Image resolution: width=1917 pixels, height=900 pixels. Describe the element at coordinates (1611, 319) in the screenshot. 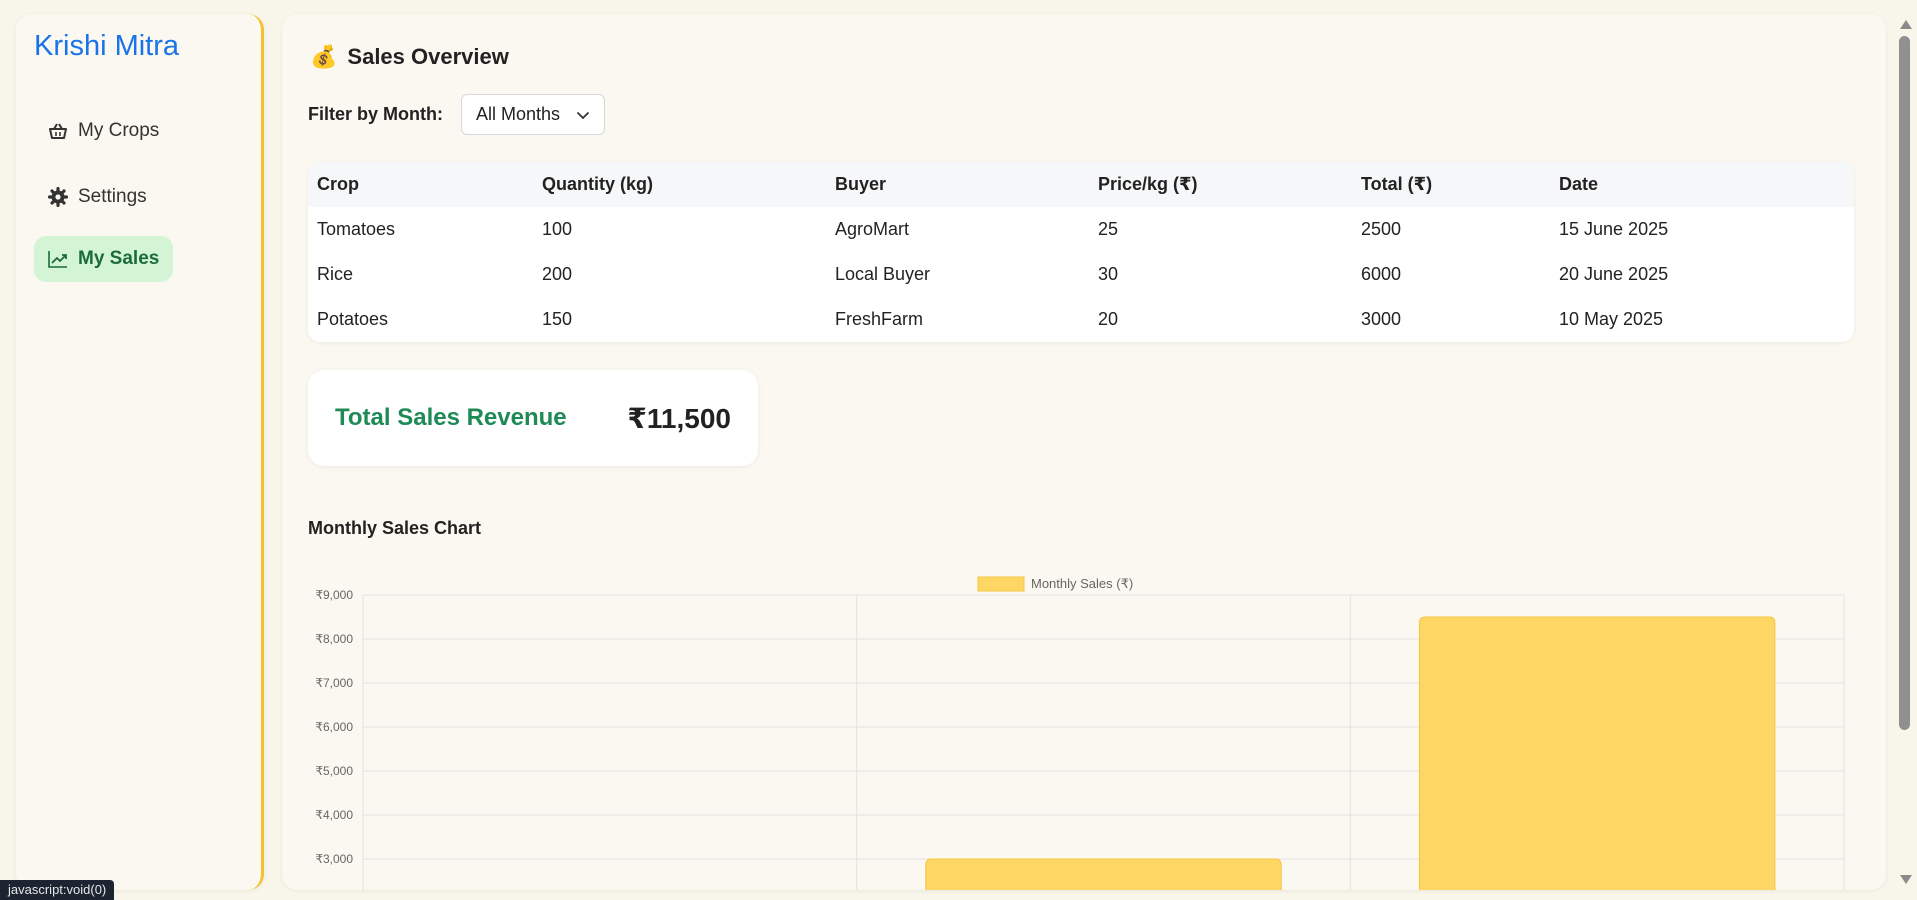

I see `table-cell: 10 May 2025` at that location.